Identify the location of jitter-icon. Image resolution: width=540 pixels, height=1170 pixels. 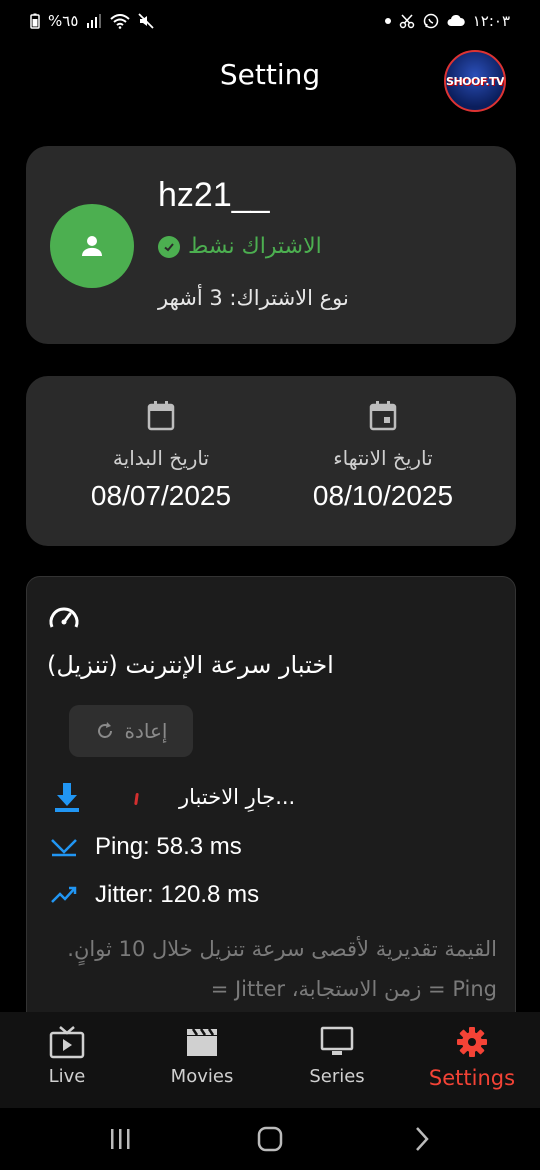
(64, 894).